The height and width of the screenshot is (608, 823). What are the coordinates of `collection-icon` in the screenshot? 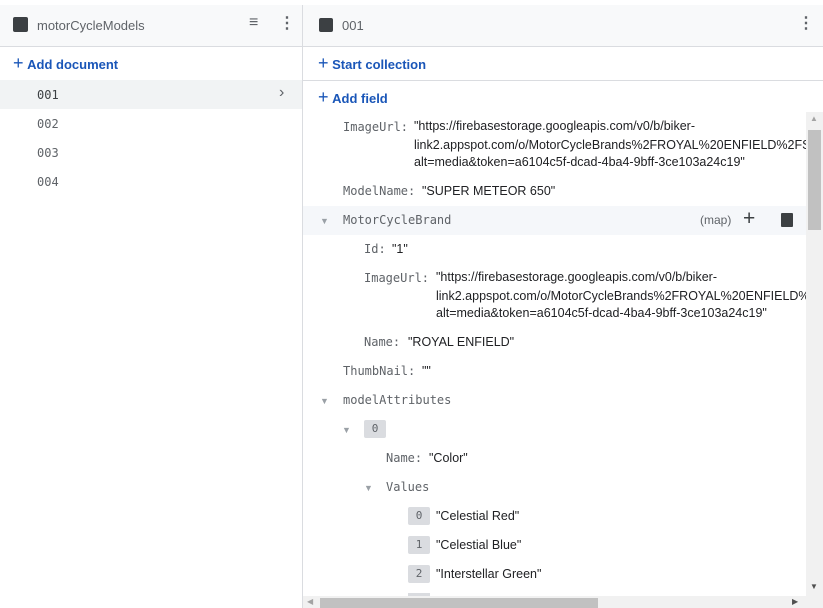 It's located at (20, 24).